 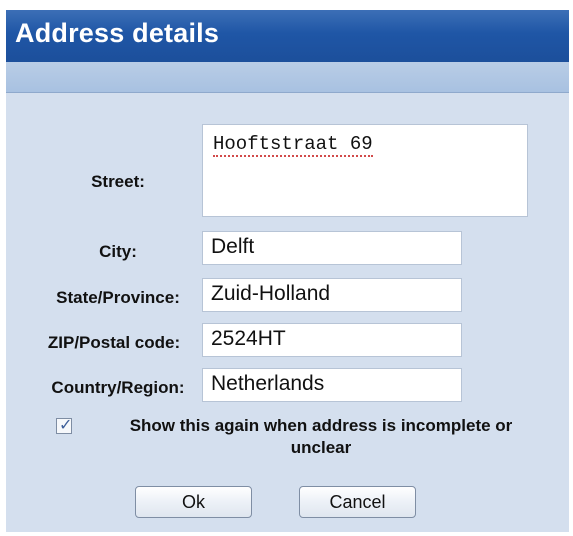 What do you see at coordinates (321, 447) in the screenshot?
I see `show-again-label-line2: unclear` at bounding box center [321, 447].